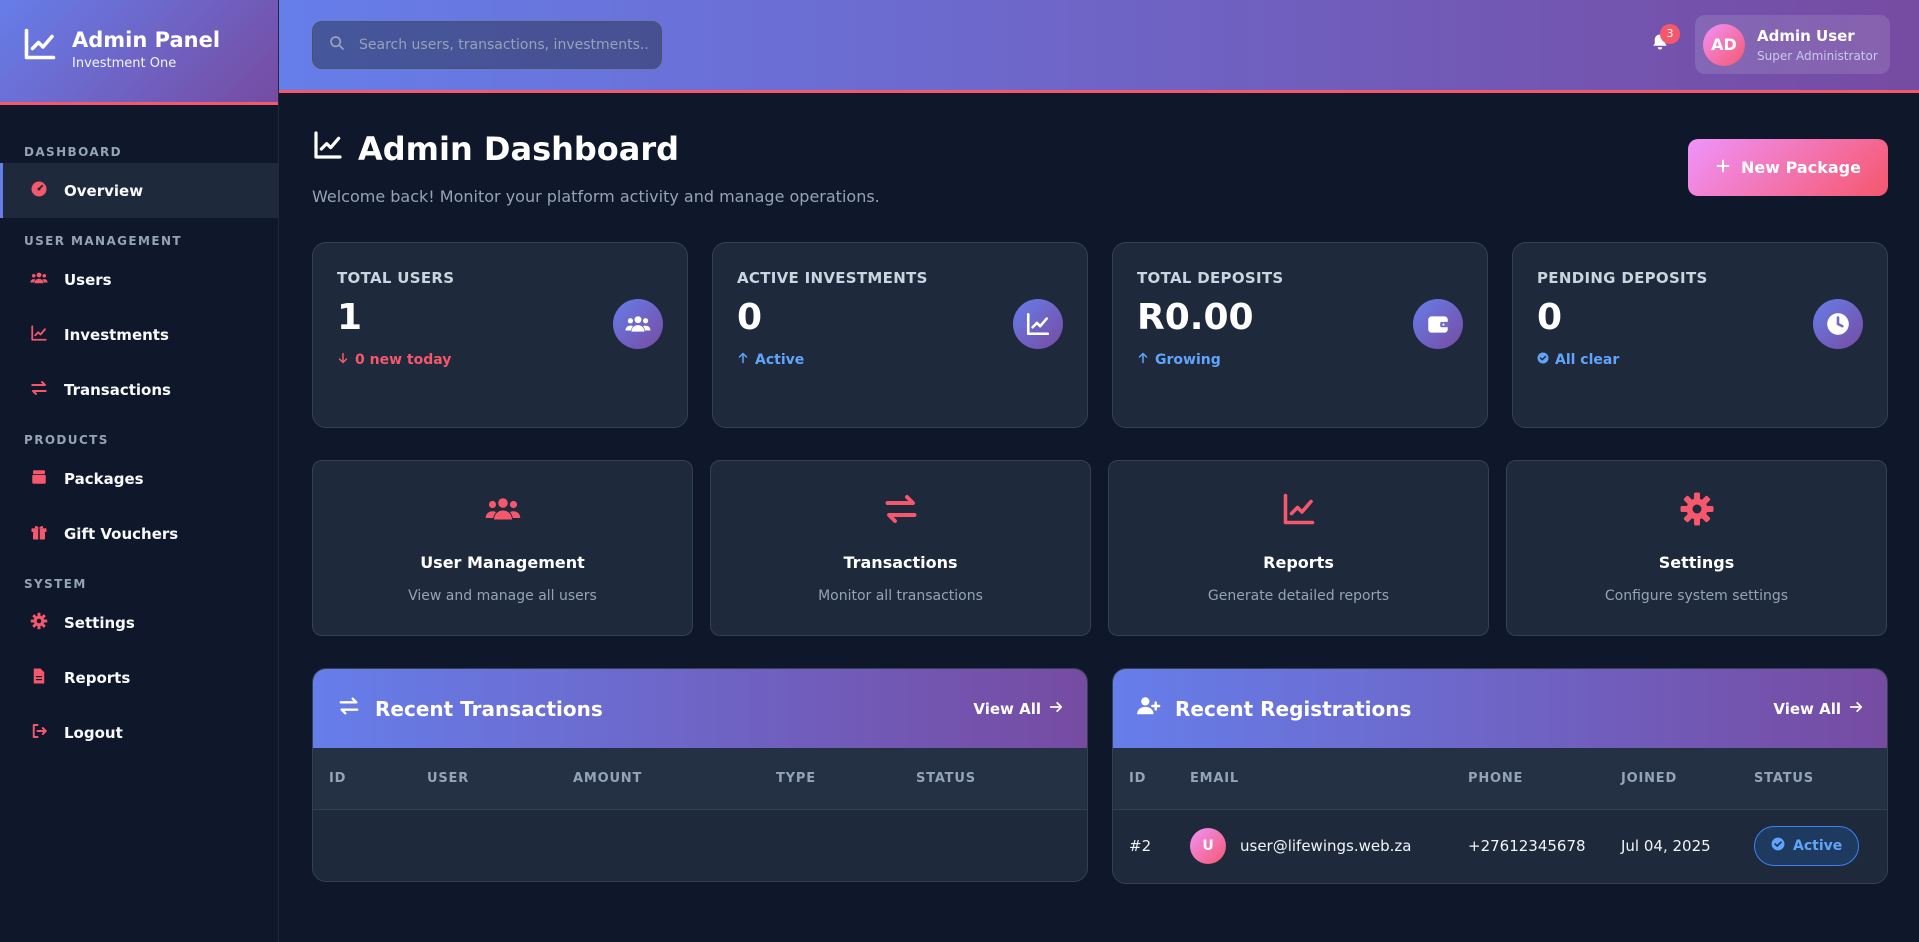 The height and width of the screenshot is (942, 1919). I want to click on action-card-transactions: Transactions Monitor all transactions, so click(900, 548).